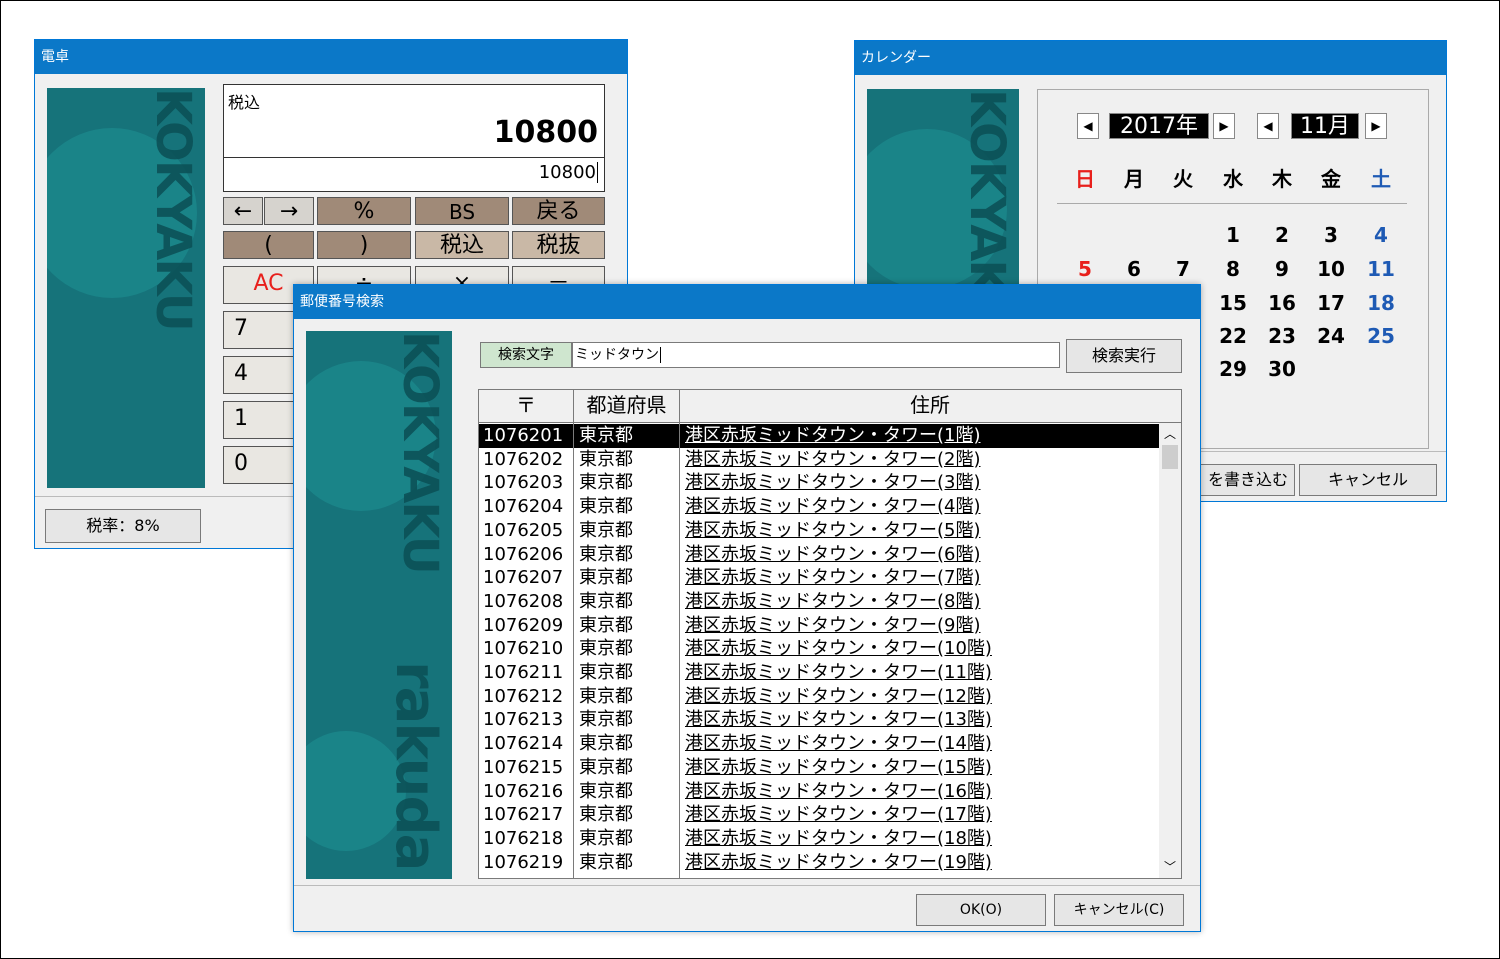 The image size is (1500, 959). What do you see at coordinates (1170, 457) in the screenshot?
I see `scrollbar-thumb` at bounding box center [1170, 457].